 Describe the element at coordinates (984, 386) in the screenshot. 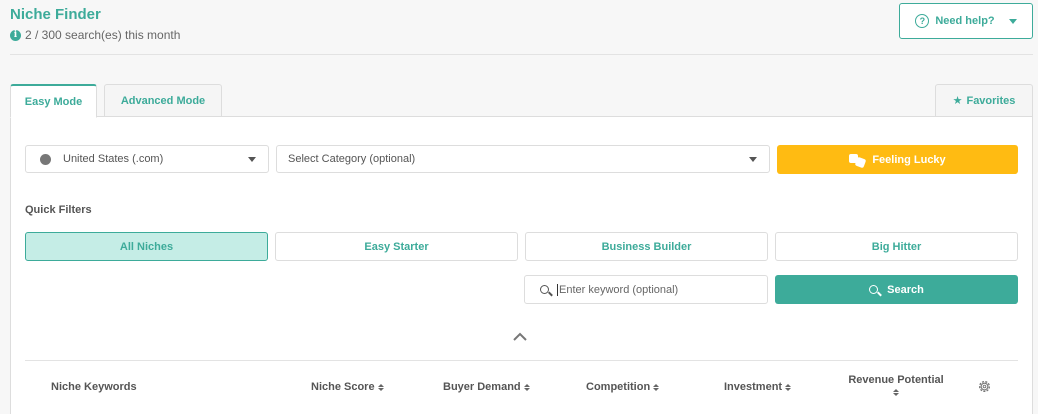

I see `gear-icon` at that location.